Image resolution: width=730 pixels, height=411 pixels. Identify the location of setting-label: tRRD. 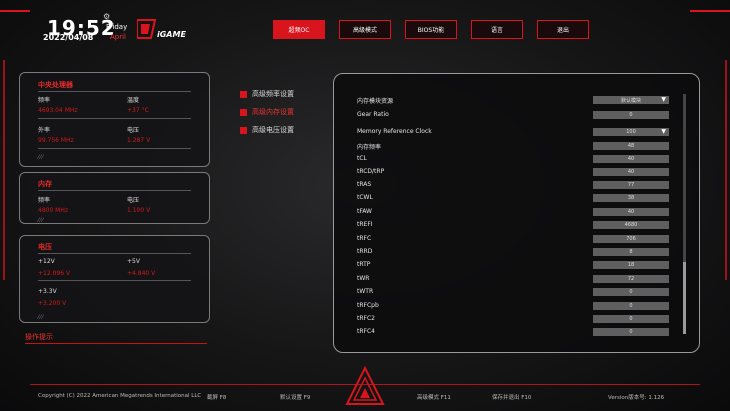
(365, 251).